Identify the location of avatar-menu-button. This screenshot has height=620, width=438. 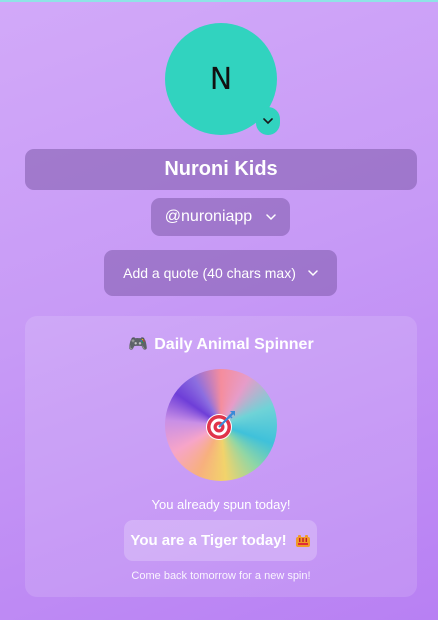
(268, 121).